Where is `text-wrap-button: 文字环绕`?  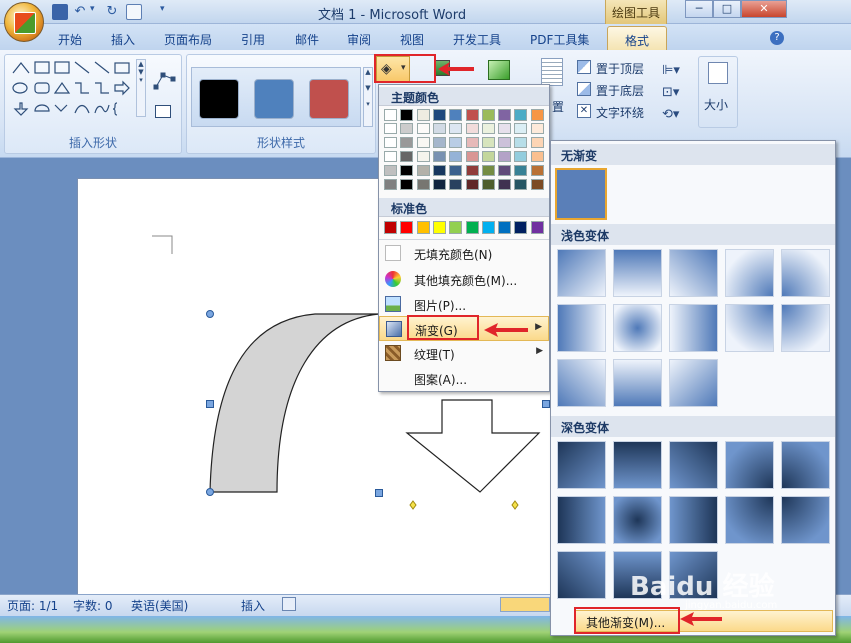
text-wrap-button: 文字环绕 is located at coordinates (620, 112).